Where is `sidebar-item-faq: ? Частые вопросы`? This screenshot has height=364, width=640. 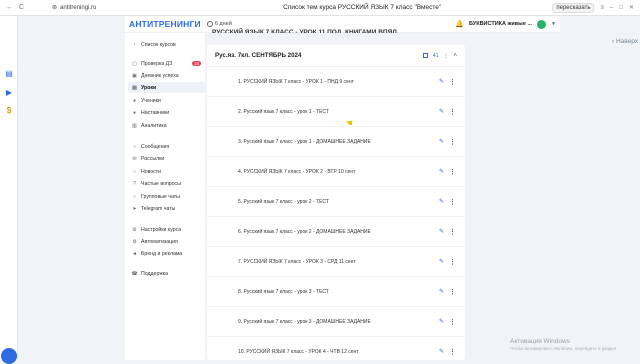
sidebar-item-faq: ? Частые вопросы is located at coordinates (166, 183).